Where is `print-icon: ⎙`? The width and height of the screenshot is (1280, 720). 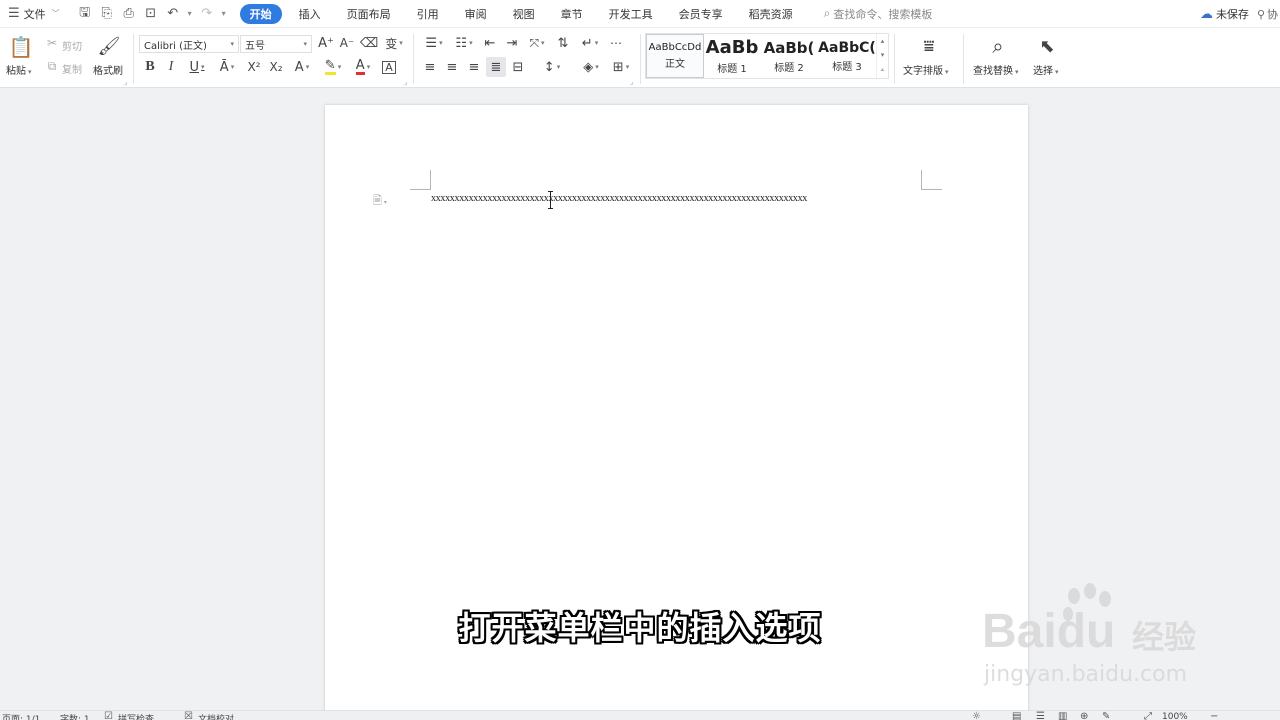
print-icon: ⎙ is located at coordinates (129, 14).